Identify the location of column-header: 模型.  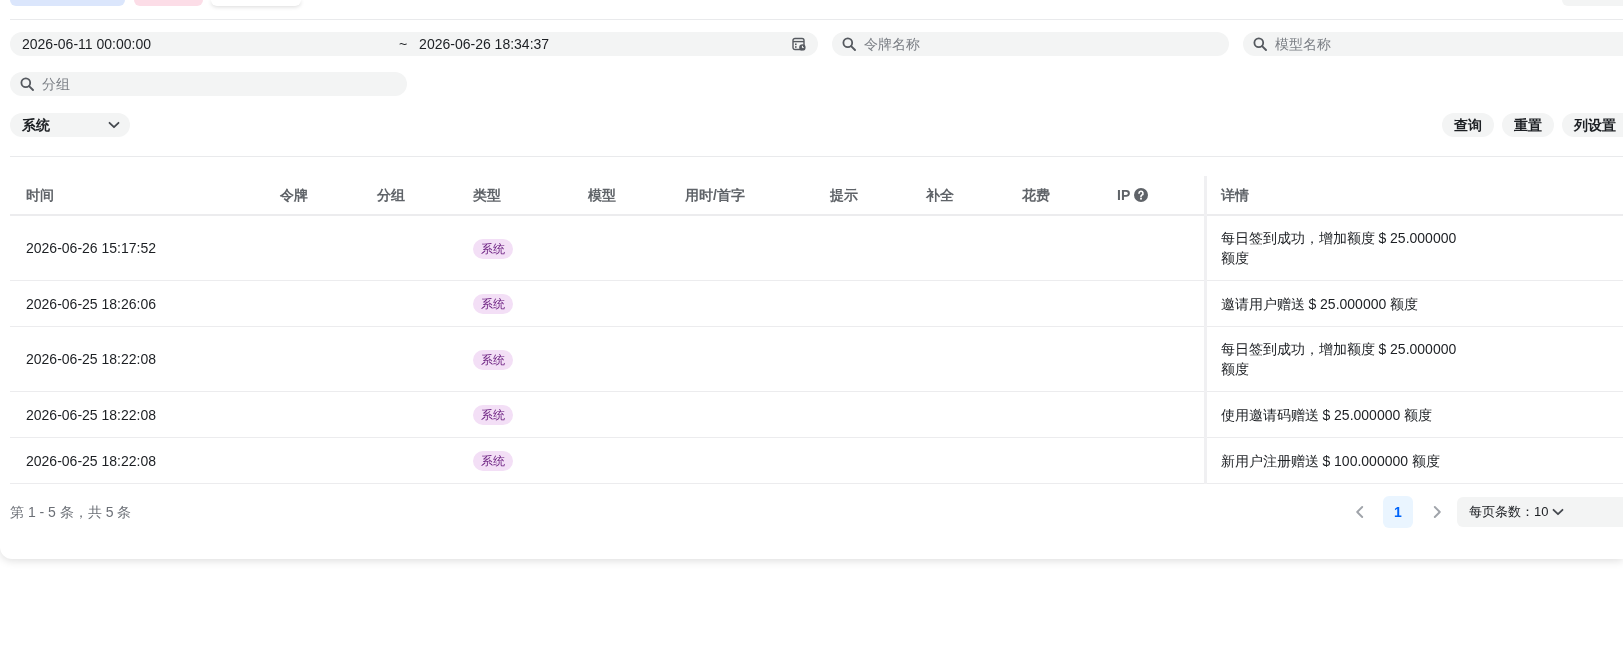
(602, 195).